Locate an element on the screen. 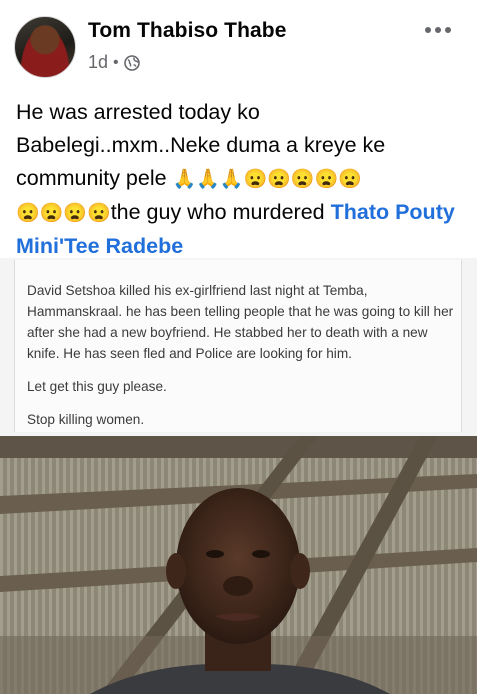 This screenshot has height=694, width=477. author-avatar is located at coordinates (45, 47).